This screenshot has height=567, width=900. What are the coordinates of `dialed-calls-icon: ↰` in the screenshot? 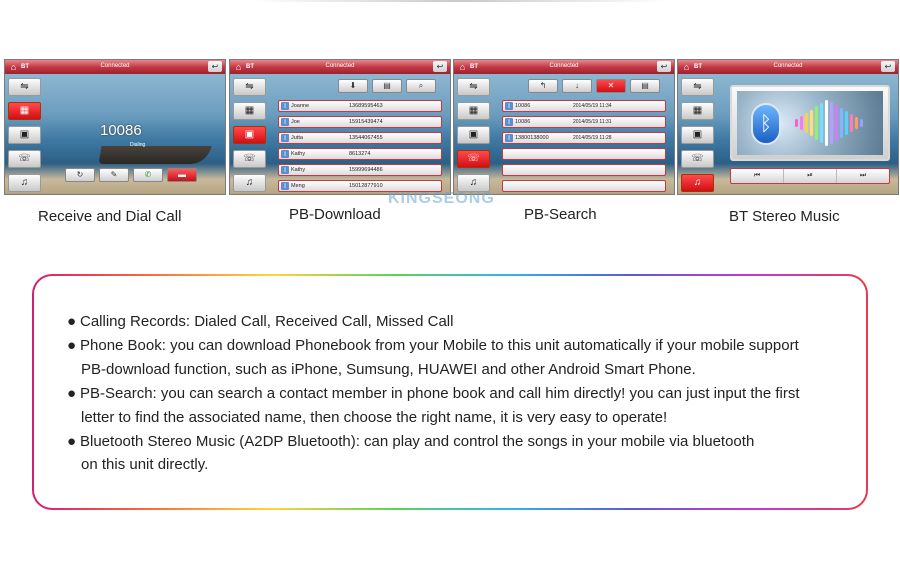 It's located at (543, 86).